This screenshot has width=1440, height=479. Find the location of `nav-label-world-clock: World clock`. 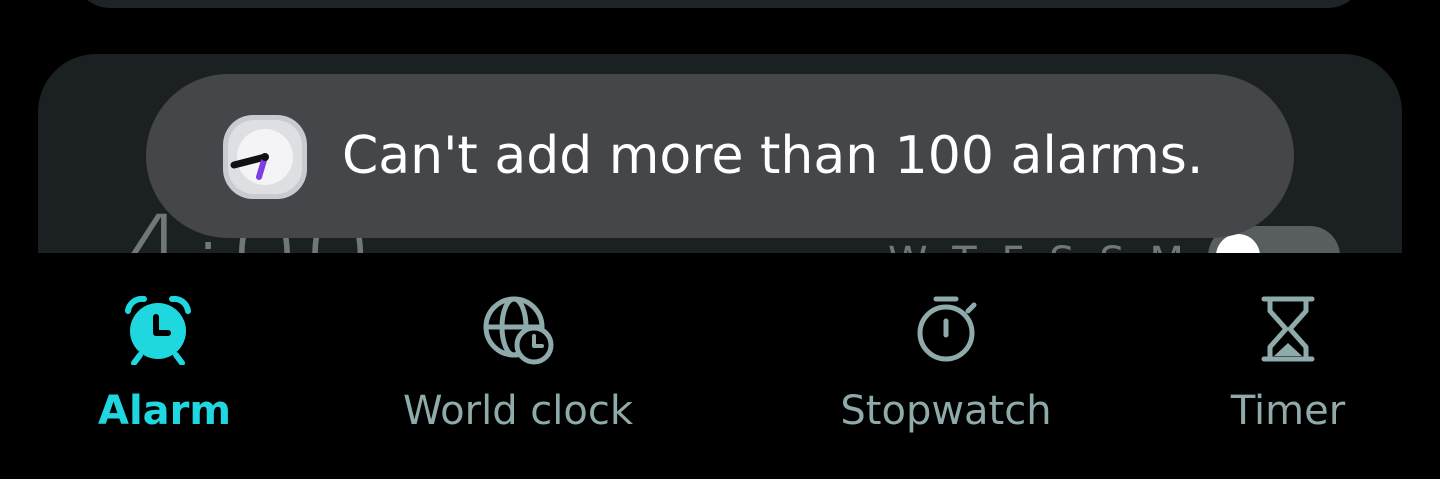

nav-label-world-clock: World clock is located at coordinates (518, 411).